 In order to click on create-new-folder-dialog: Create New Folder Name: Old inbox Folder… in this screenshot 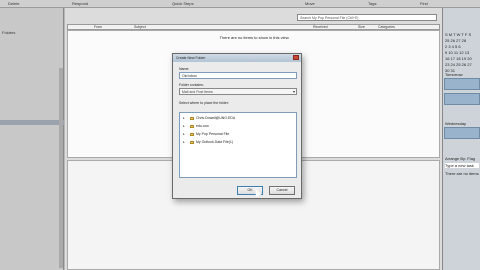, I will do `click(237, 126)`.